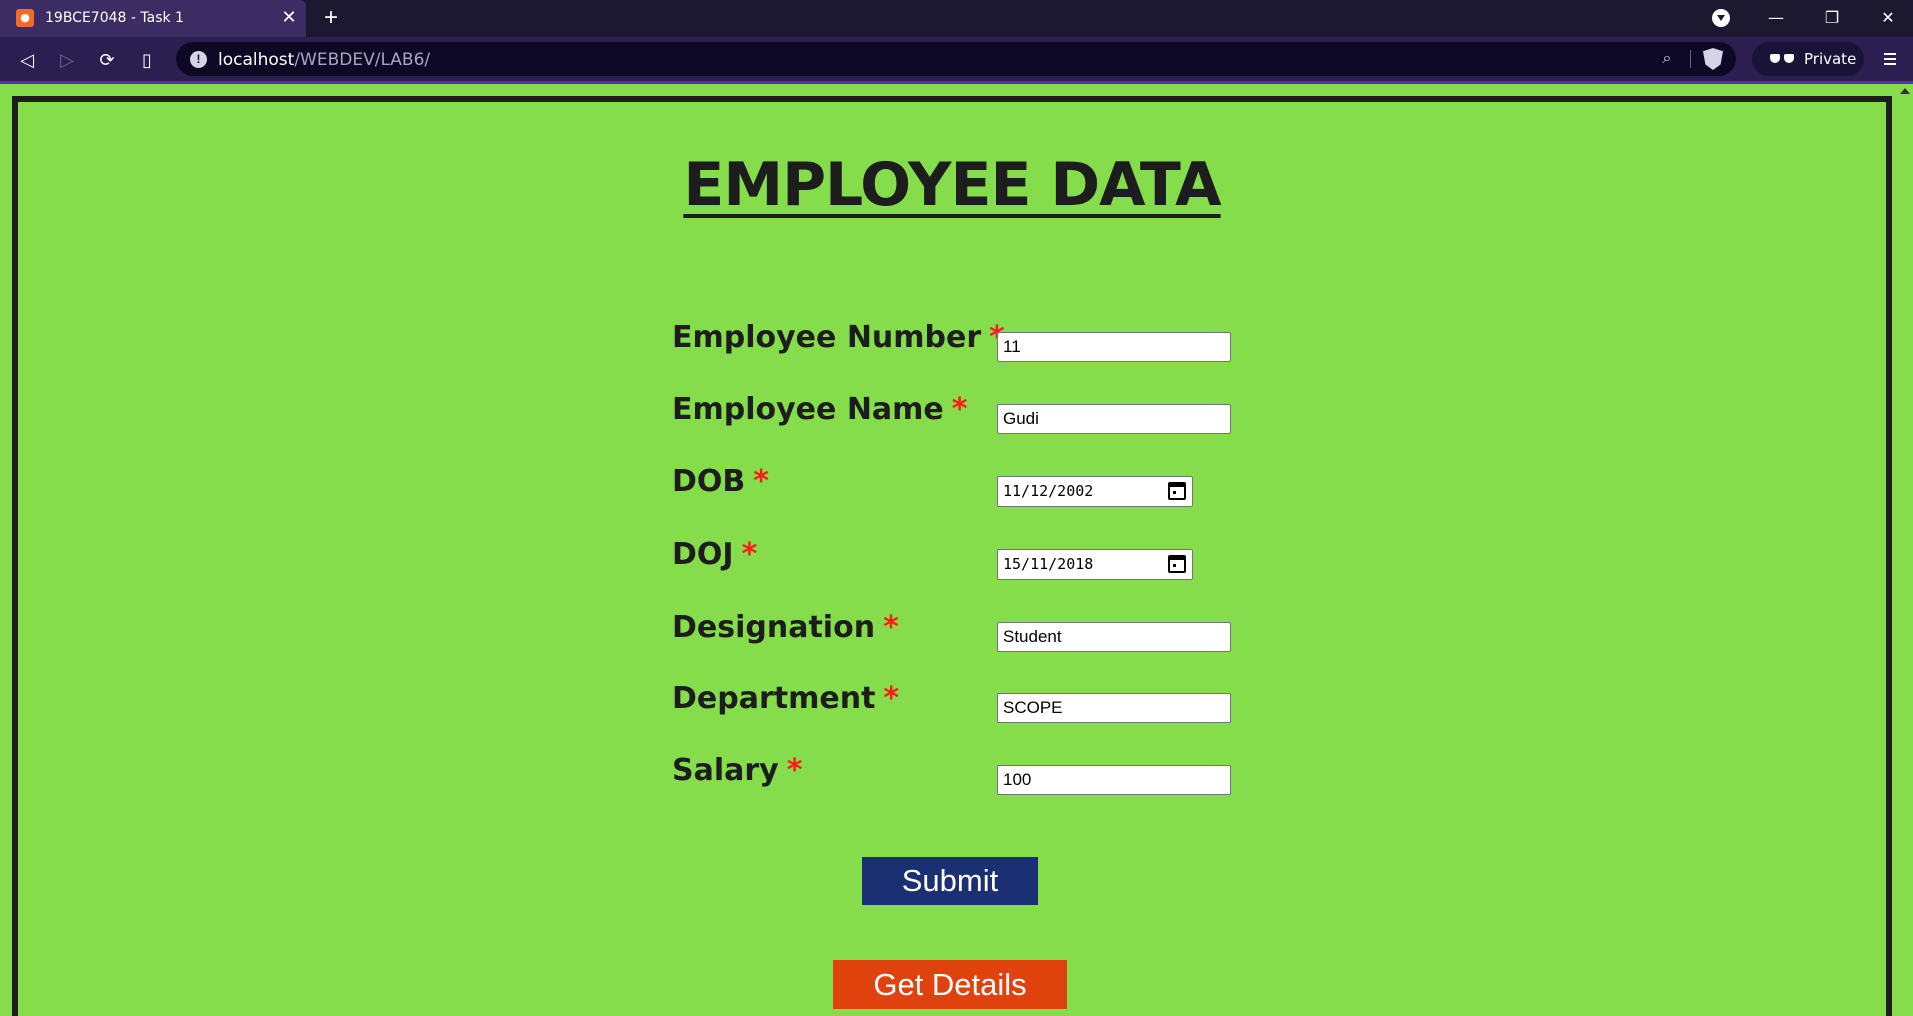  Describe the element at coordinates (1890, 59) in the screenshot. I see `hamburger-menu-icon` at that location.